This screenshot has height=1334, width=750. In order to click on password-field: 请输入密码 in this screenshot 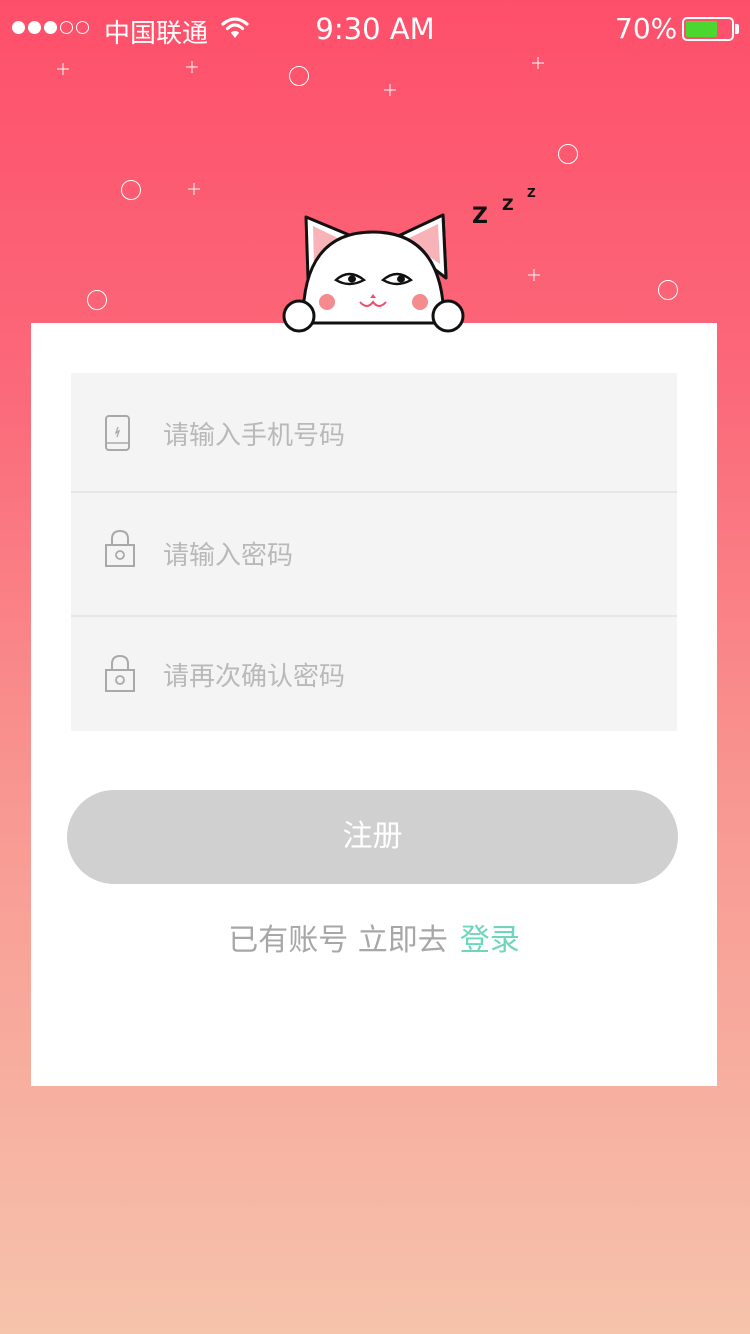, I will do `click(374, 554)`.